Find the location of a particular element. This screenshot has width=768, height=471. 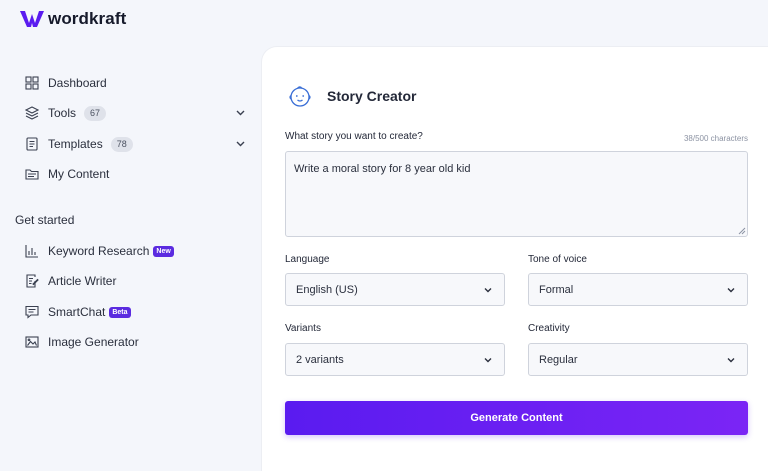

variants-select: 2 variants is located at coordinates (395, 359).